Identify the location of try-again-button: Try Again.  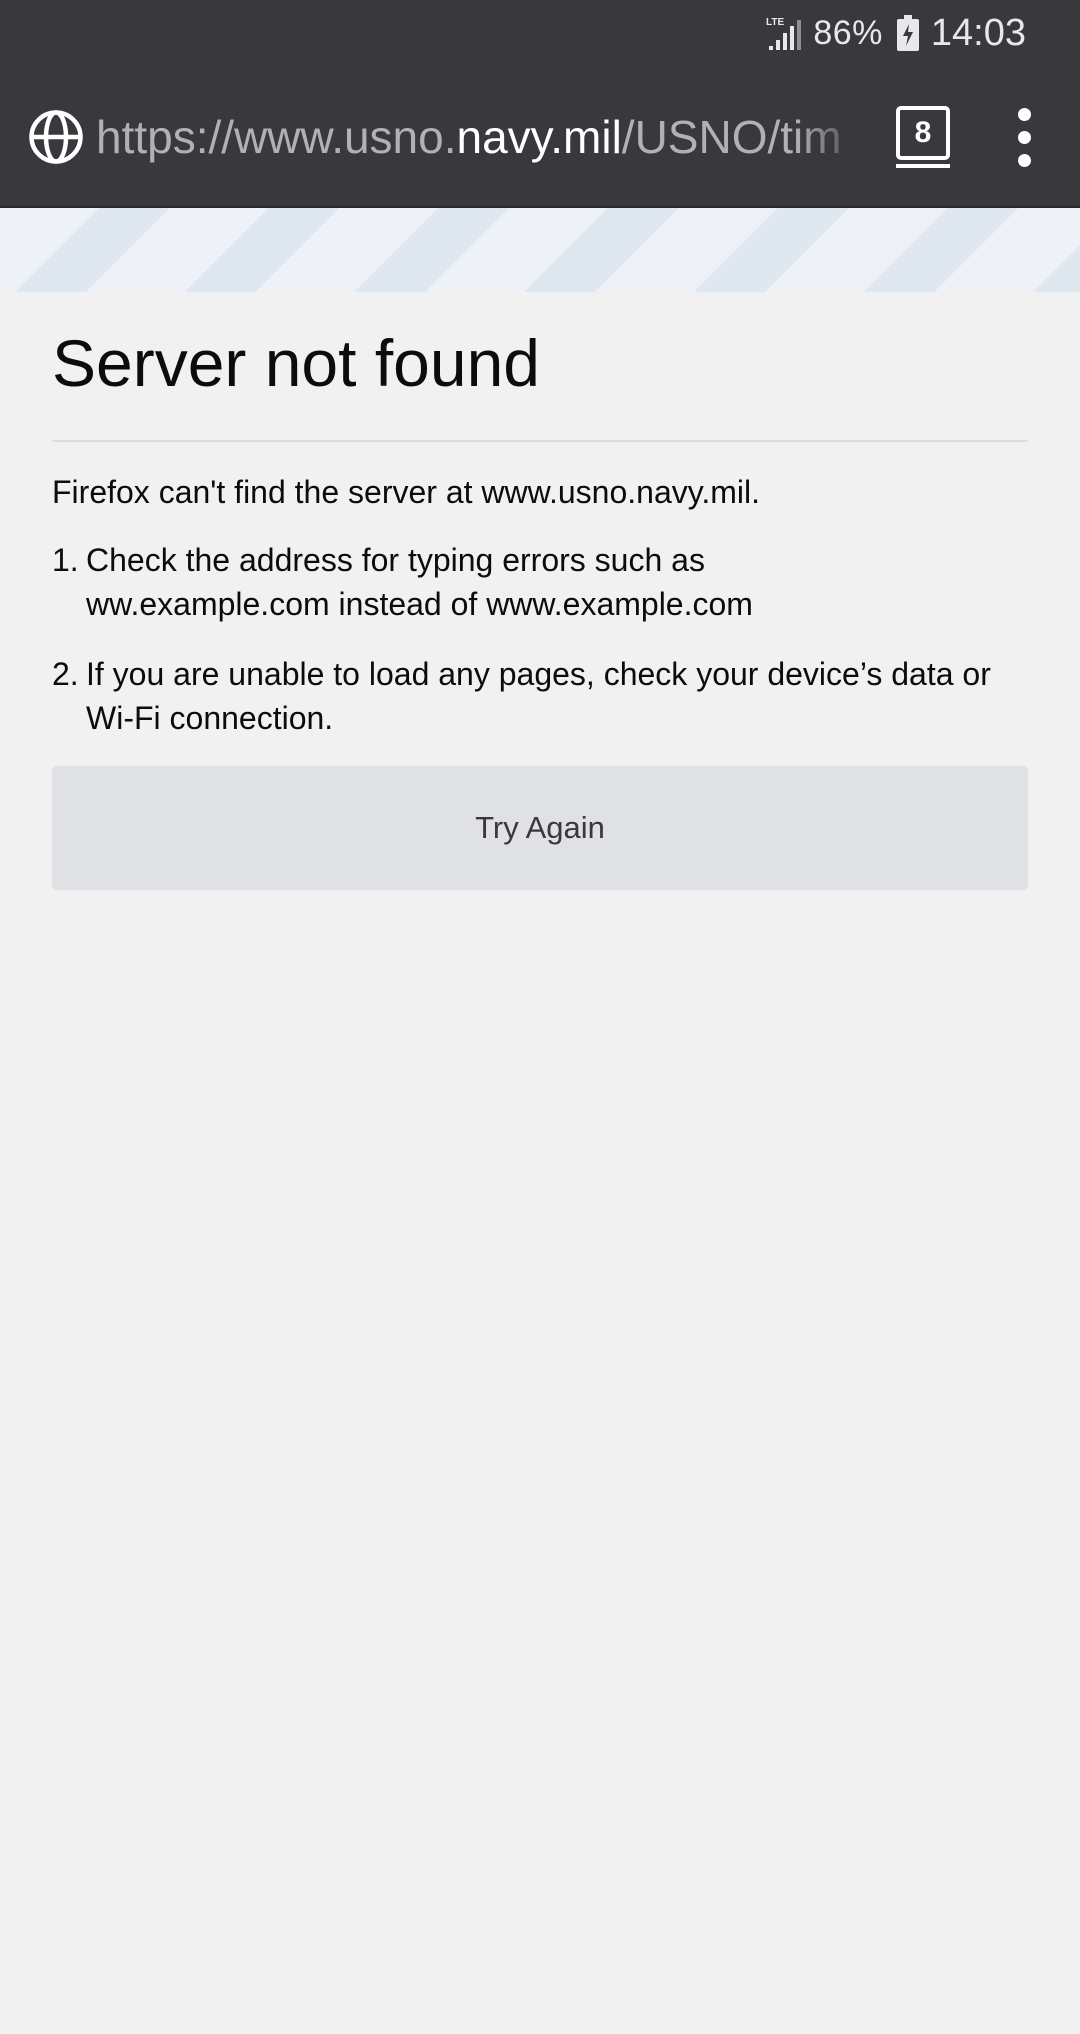
(540, 828).